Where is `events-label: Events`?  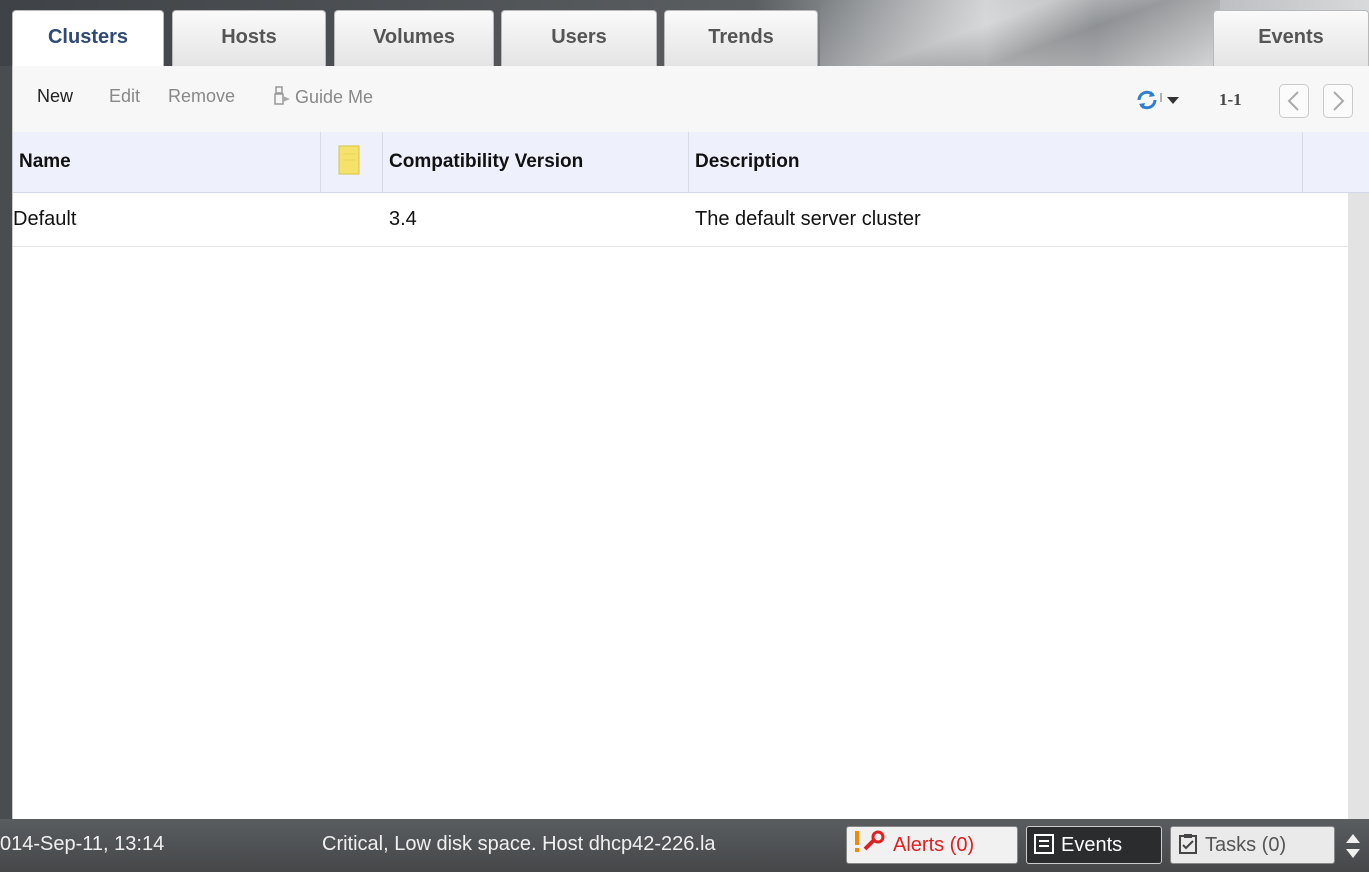 events-label: Events is located at coordinates (1092, 845).